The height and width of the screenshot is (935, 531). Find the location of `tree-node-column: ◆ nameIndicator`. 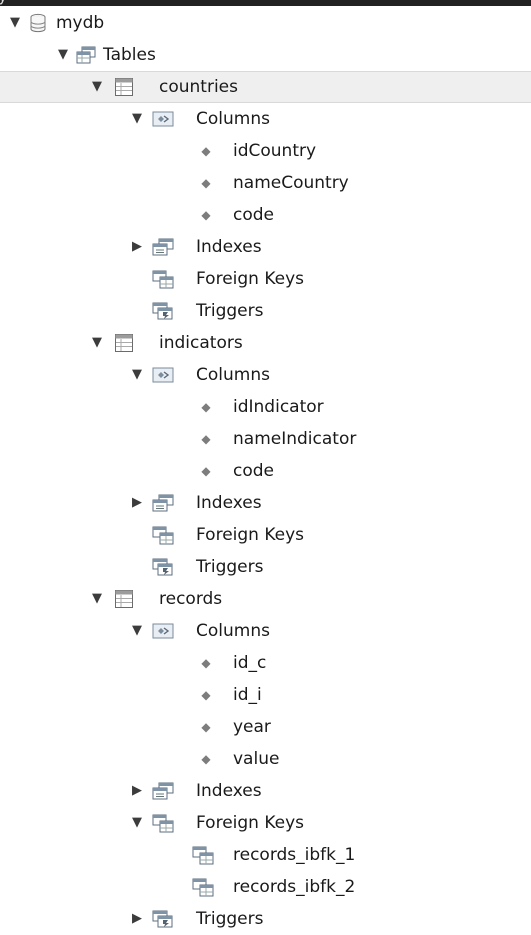

tree-node-column: ◆ nameIndicator is located at coordinates (265, 439).